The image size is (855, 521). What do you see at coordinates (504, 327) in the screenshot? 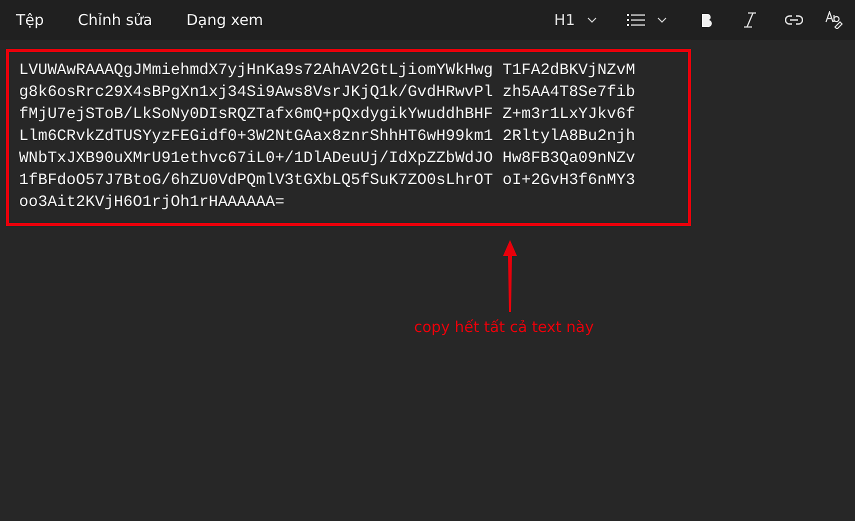
I see `annotation-text: copy hết tất cả text này` at bounding box center [504, 327].